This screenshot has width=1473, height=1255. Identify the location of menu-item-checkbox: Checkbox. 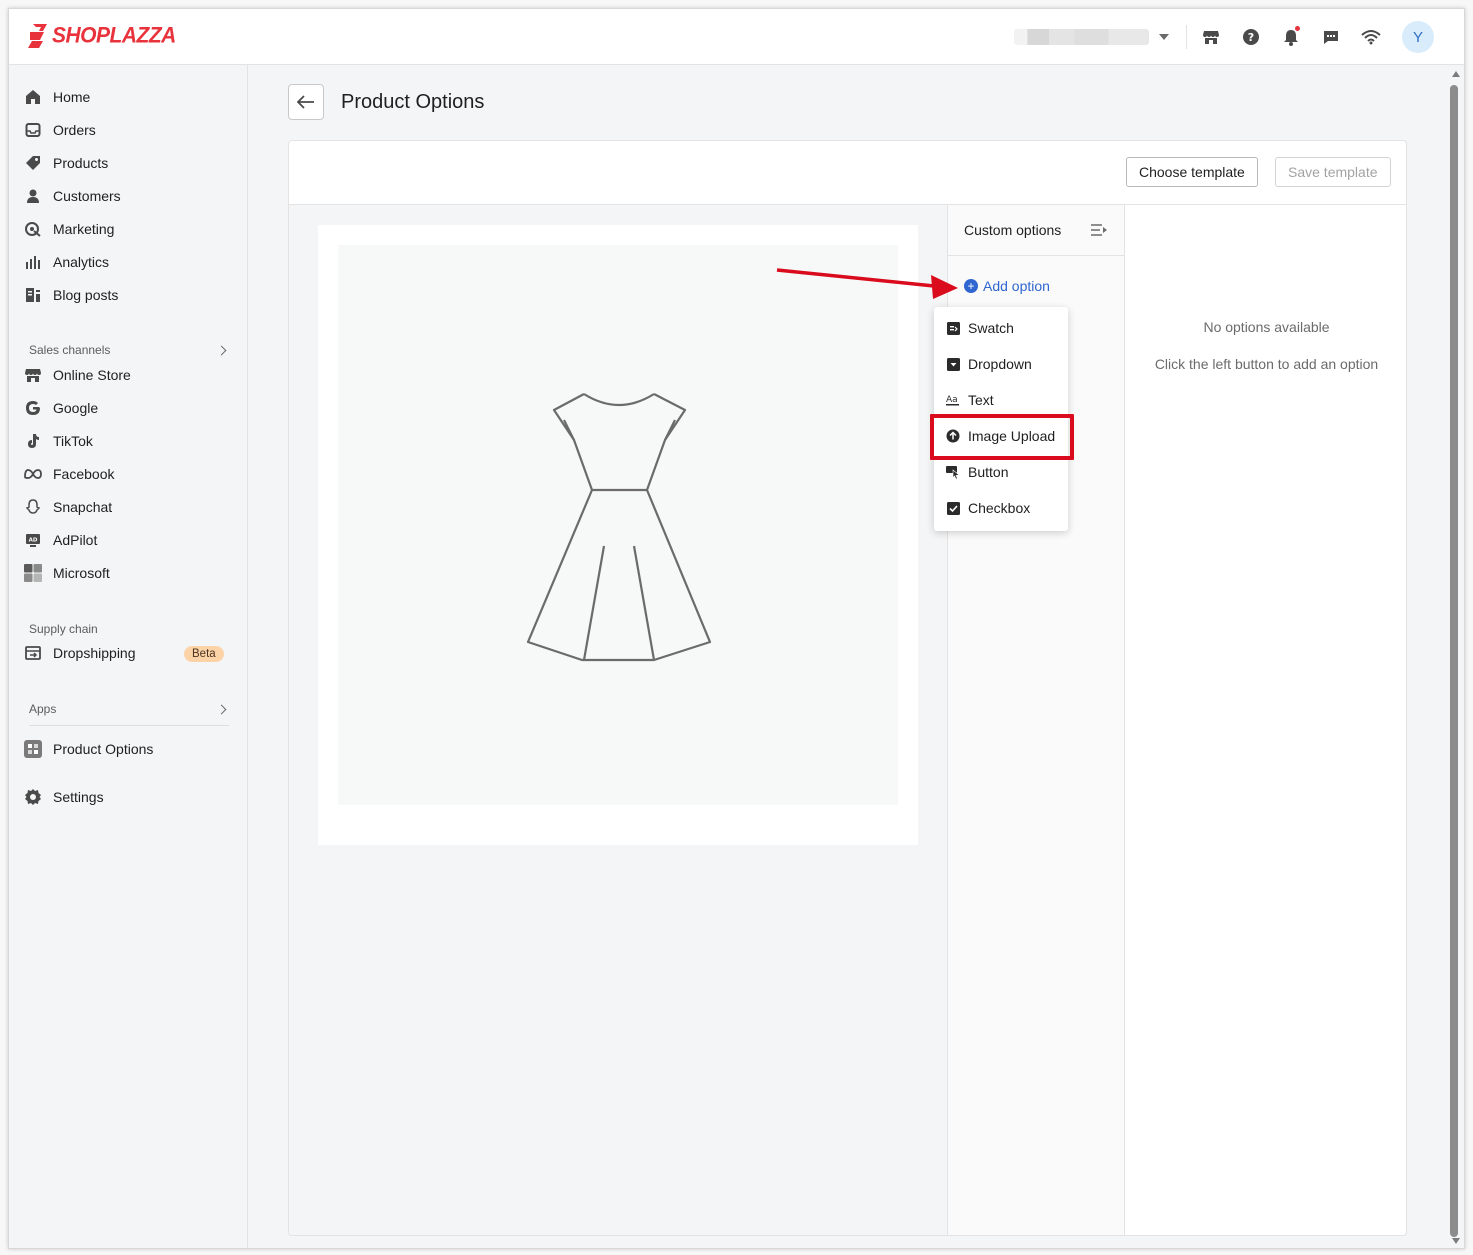
(1003, 508).